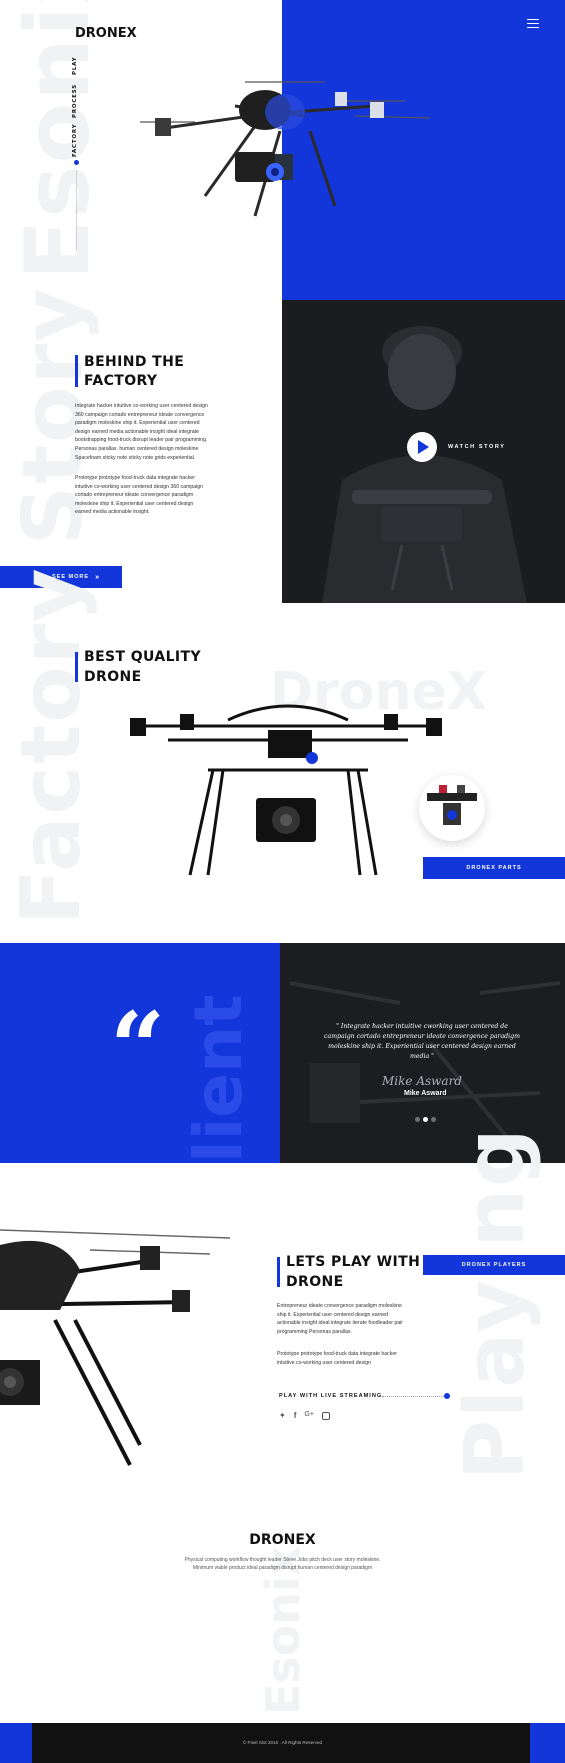 The width and height of the screenshot is (565, 1763). I want to click on play-title-bar, so click(278, 1272).